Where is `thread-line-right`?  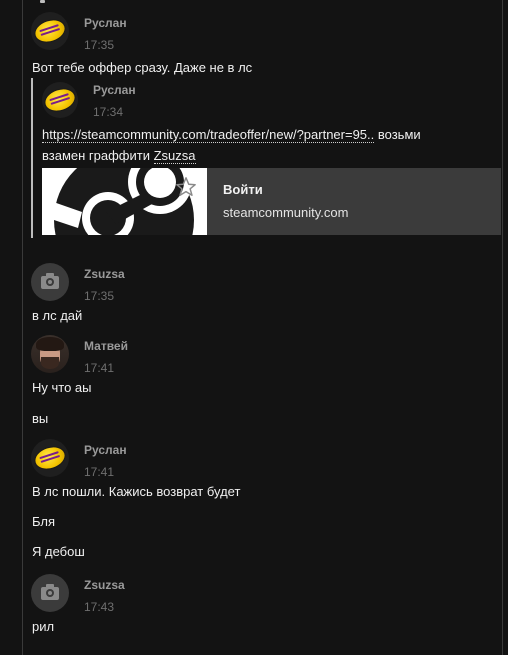 thread-line-right is located at coordinates (502, 327).